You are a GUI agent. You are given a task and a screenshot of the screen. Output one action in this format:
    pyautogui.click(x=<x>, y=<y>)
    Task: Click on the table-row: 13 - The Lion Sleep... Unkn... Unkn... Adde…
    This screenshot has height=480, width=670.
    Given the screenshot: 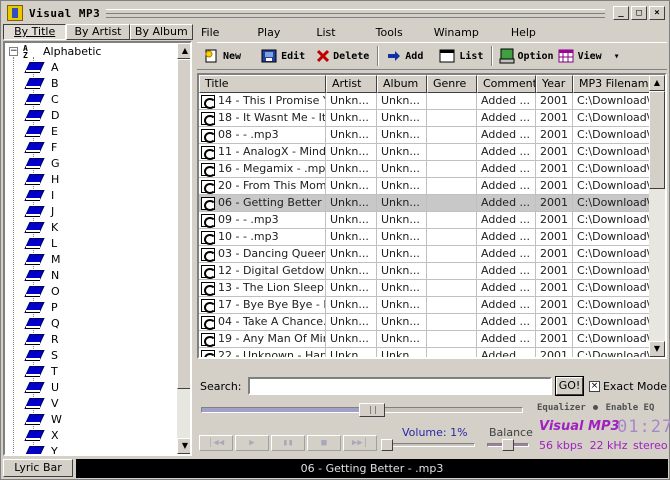 What is the action you would take?
    pyautogui.click(x=424, y=288)
    